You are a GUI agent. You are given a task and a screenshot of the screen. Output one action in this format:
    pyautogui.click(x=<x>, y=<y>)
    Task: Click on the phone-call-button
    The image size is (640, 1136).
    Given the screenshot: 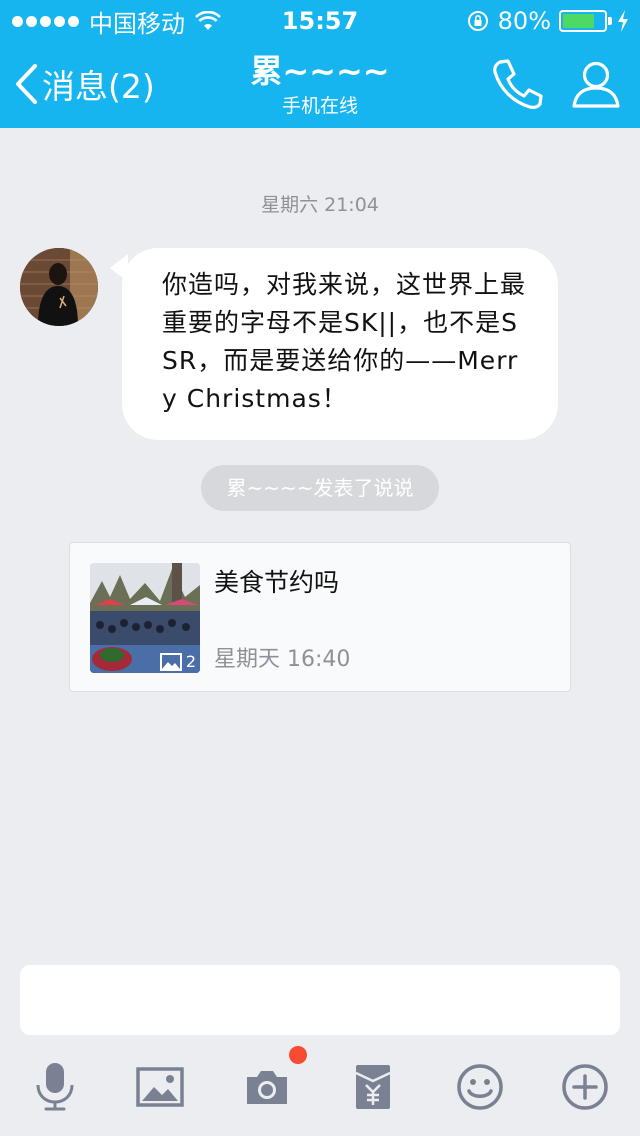 What is the action you would take?
    pyautogui.click(x=516, y=86)
    